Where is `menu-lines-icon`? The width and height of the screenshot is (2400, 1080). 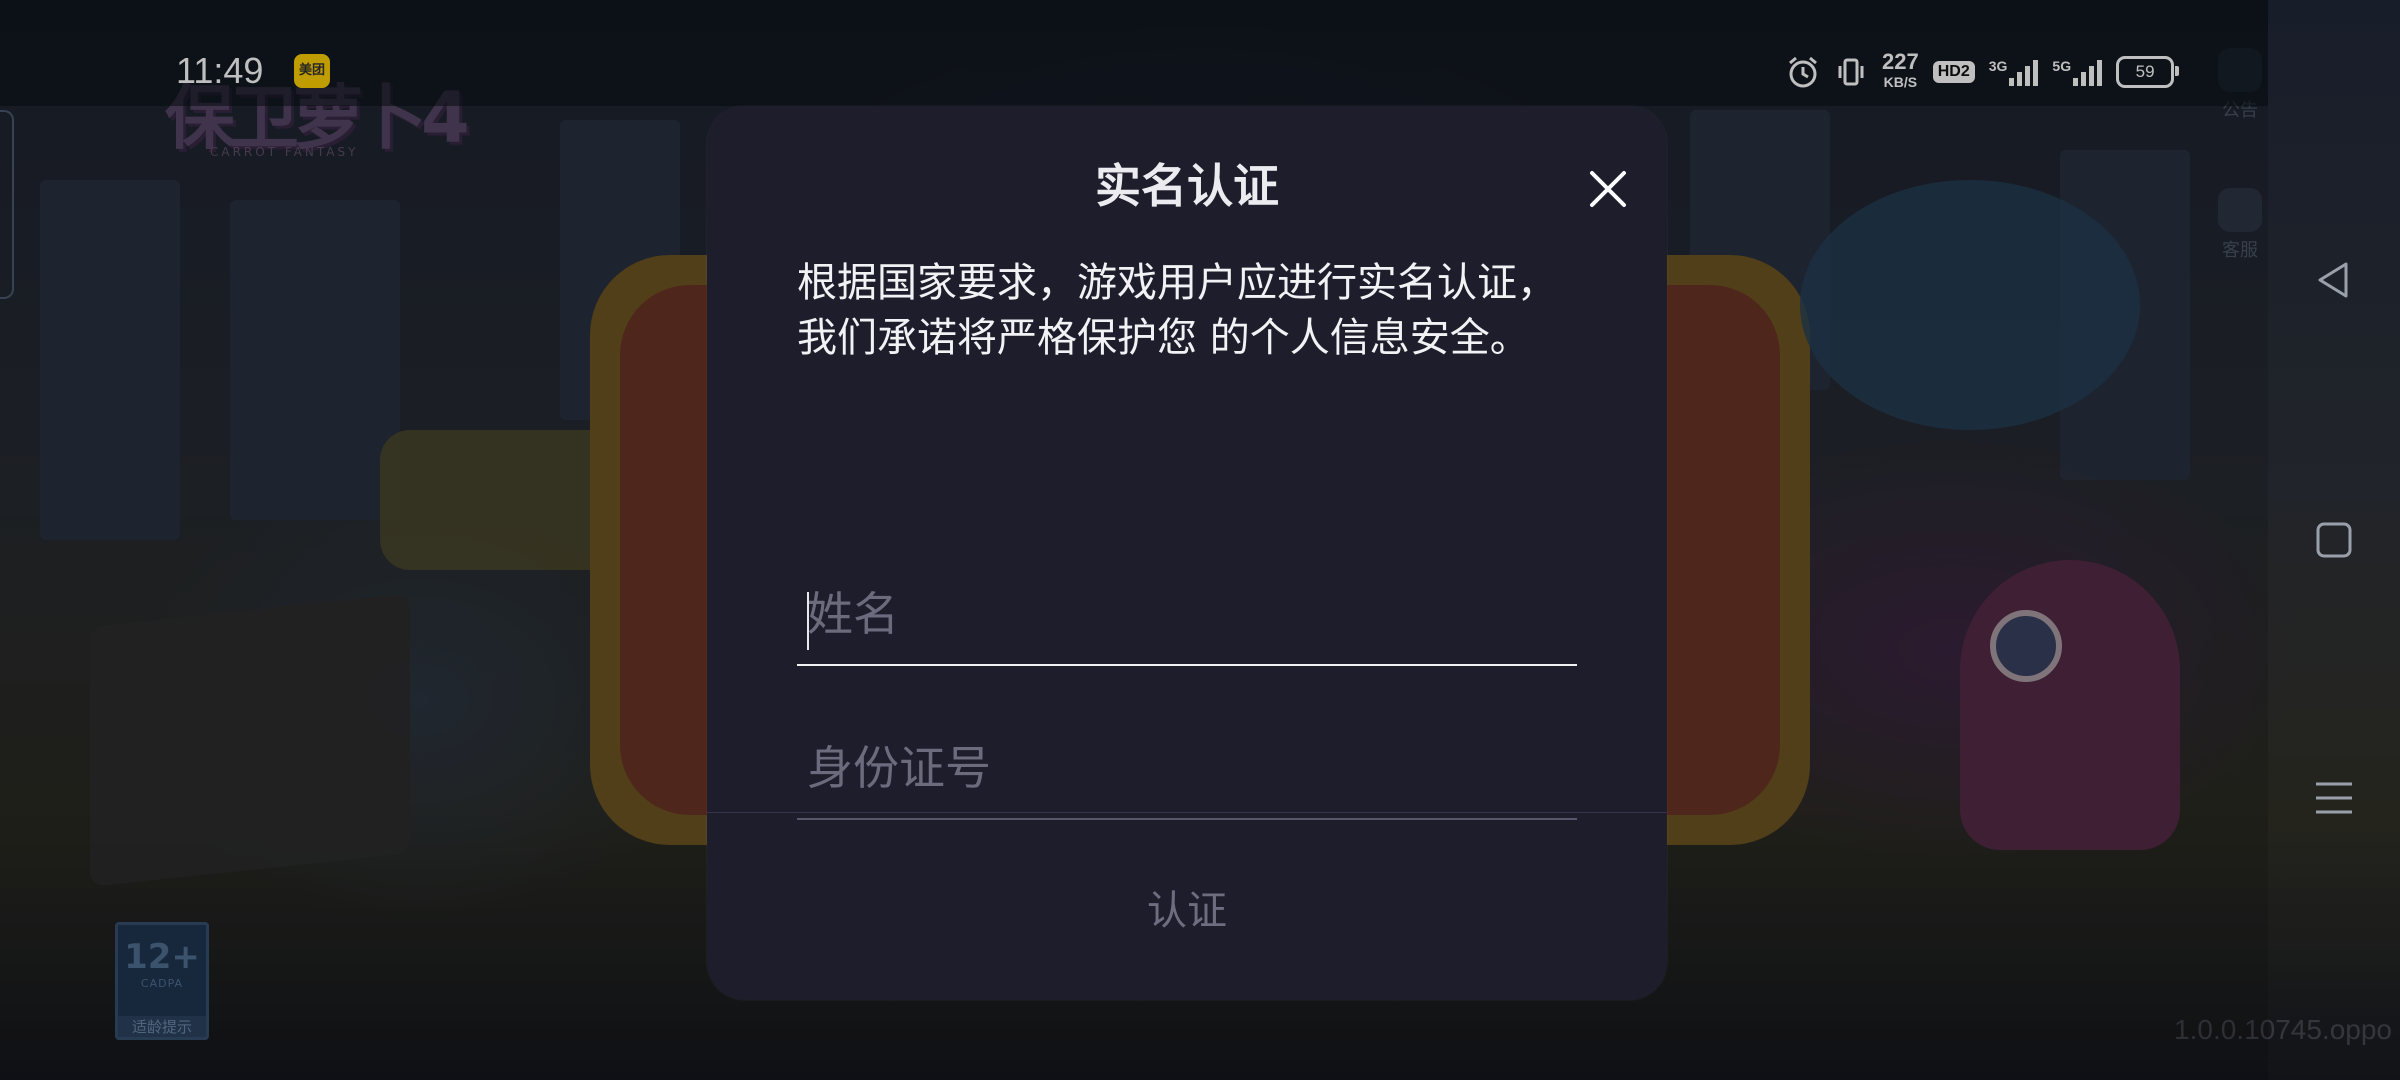
menu-lines-icon is located at coordinates (2334, 798).